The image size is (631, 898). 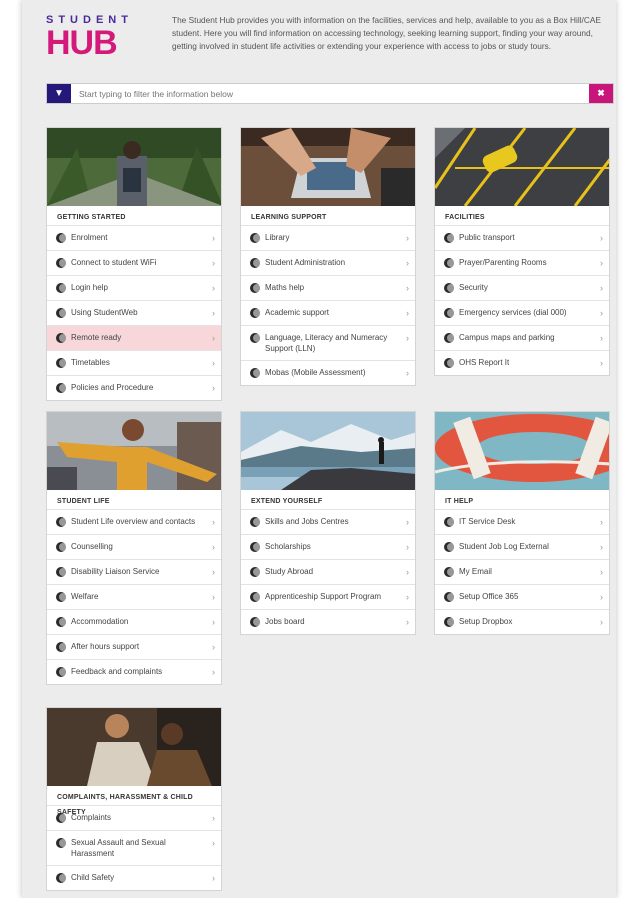 What do you see at coordinates (134, 596) in the screenshot?
I see `list-item-welfare: Welfare ›` at bounding box center [134, 596].